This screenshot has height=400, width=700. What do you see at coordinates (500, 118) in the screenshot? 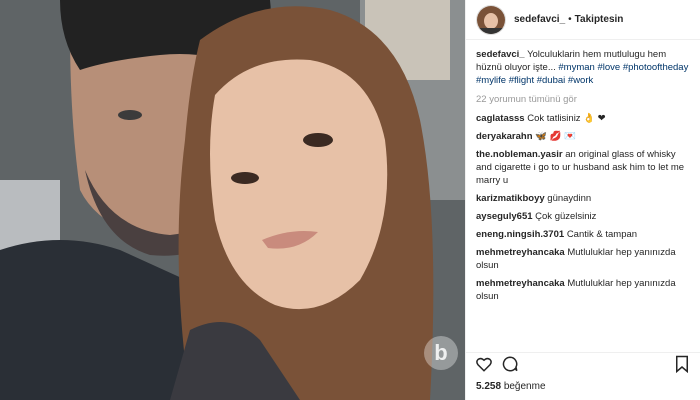
I see `comment-username: caglatasss` at bounding box center [500, 118].